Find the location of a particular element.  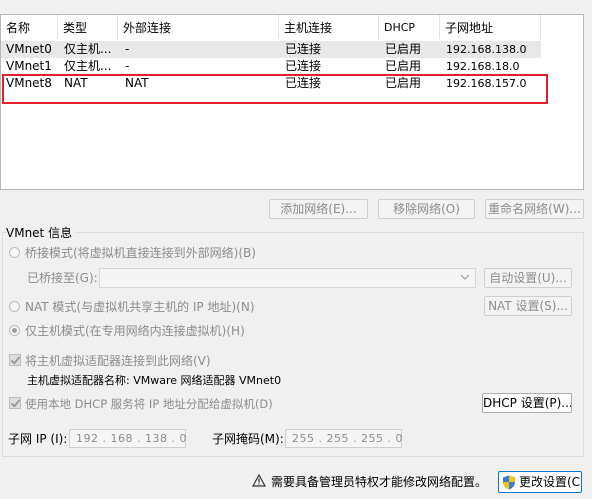

column-header-name: 名称 is located at coordinates (29, 27).